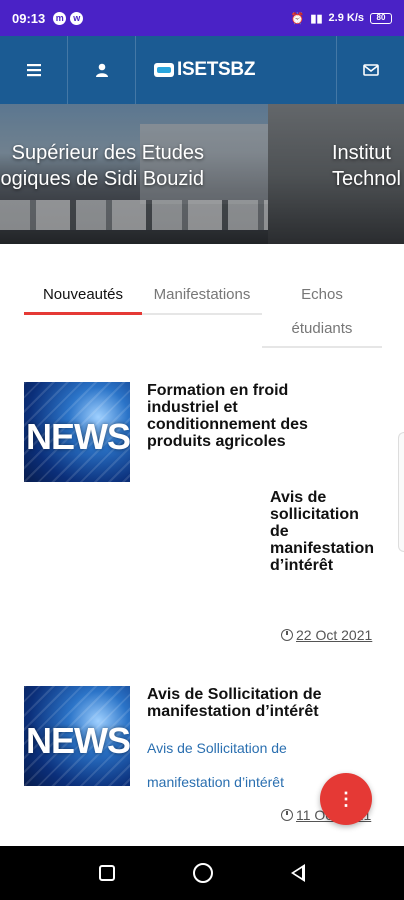 This screenshot has height=900, width=404. Describe the element at coordinates (322, 312) in the screenshot. I see `tab-echos-etudiants: Echos étudiants` at that location.